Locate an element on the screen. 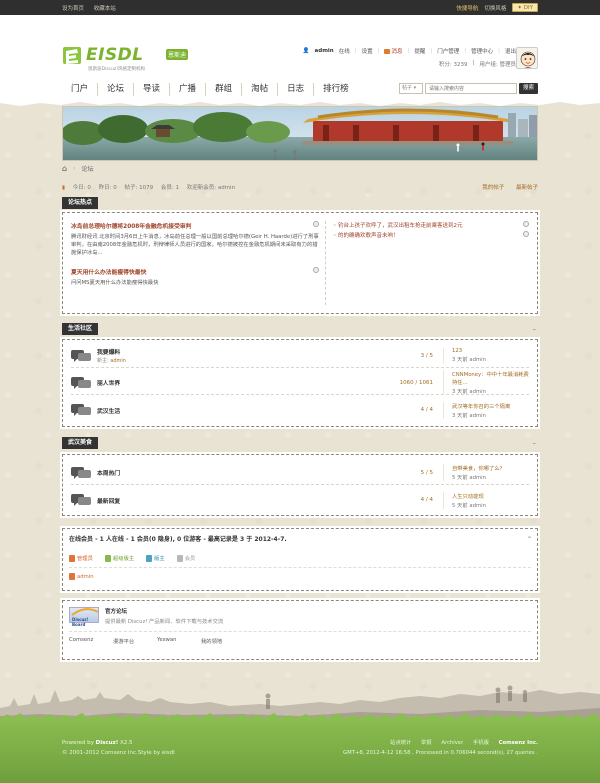  forum-moderator: 新主: admin is located at coordinates (232, 360).